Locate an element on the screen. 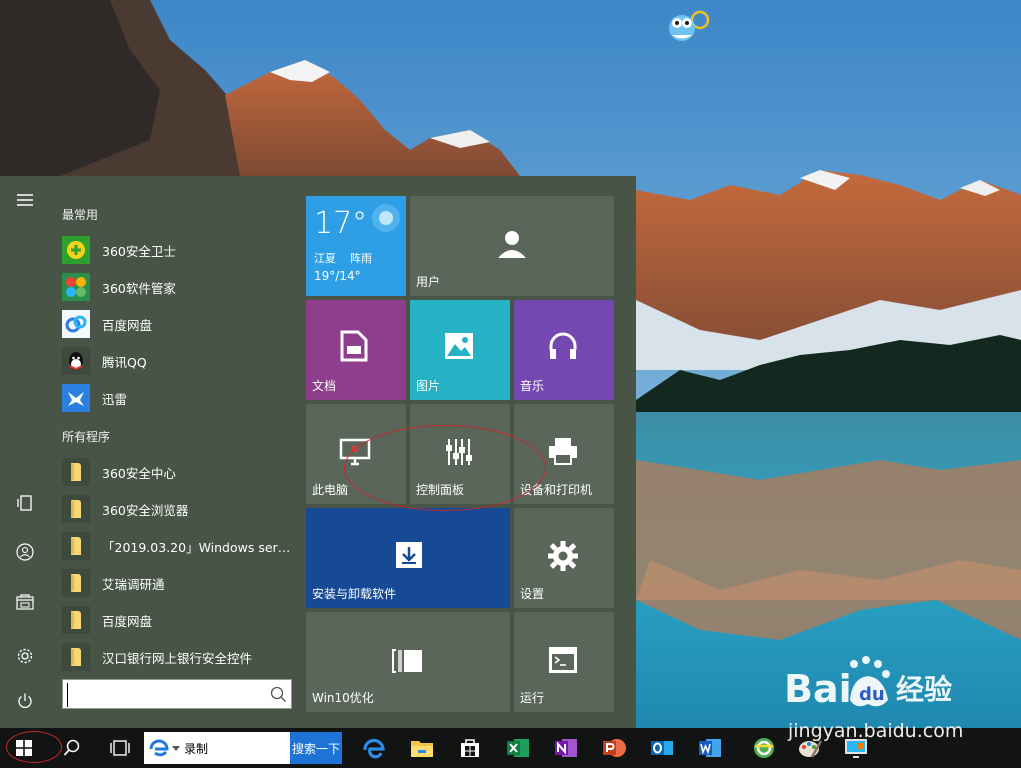 The width and height of the screenshot is (1021, 768). taskbar-onenote is located at coordinates (566, 748).